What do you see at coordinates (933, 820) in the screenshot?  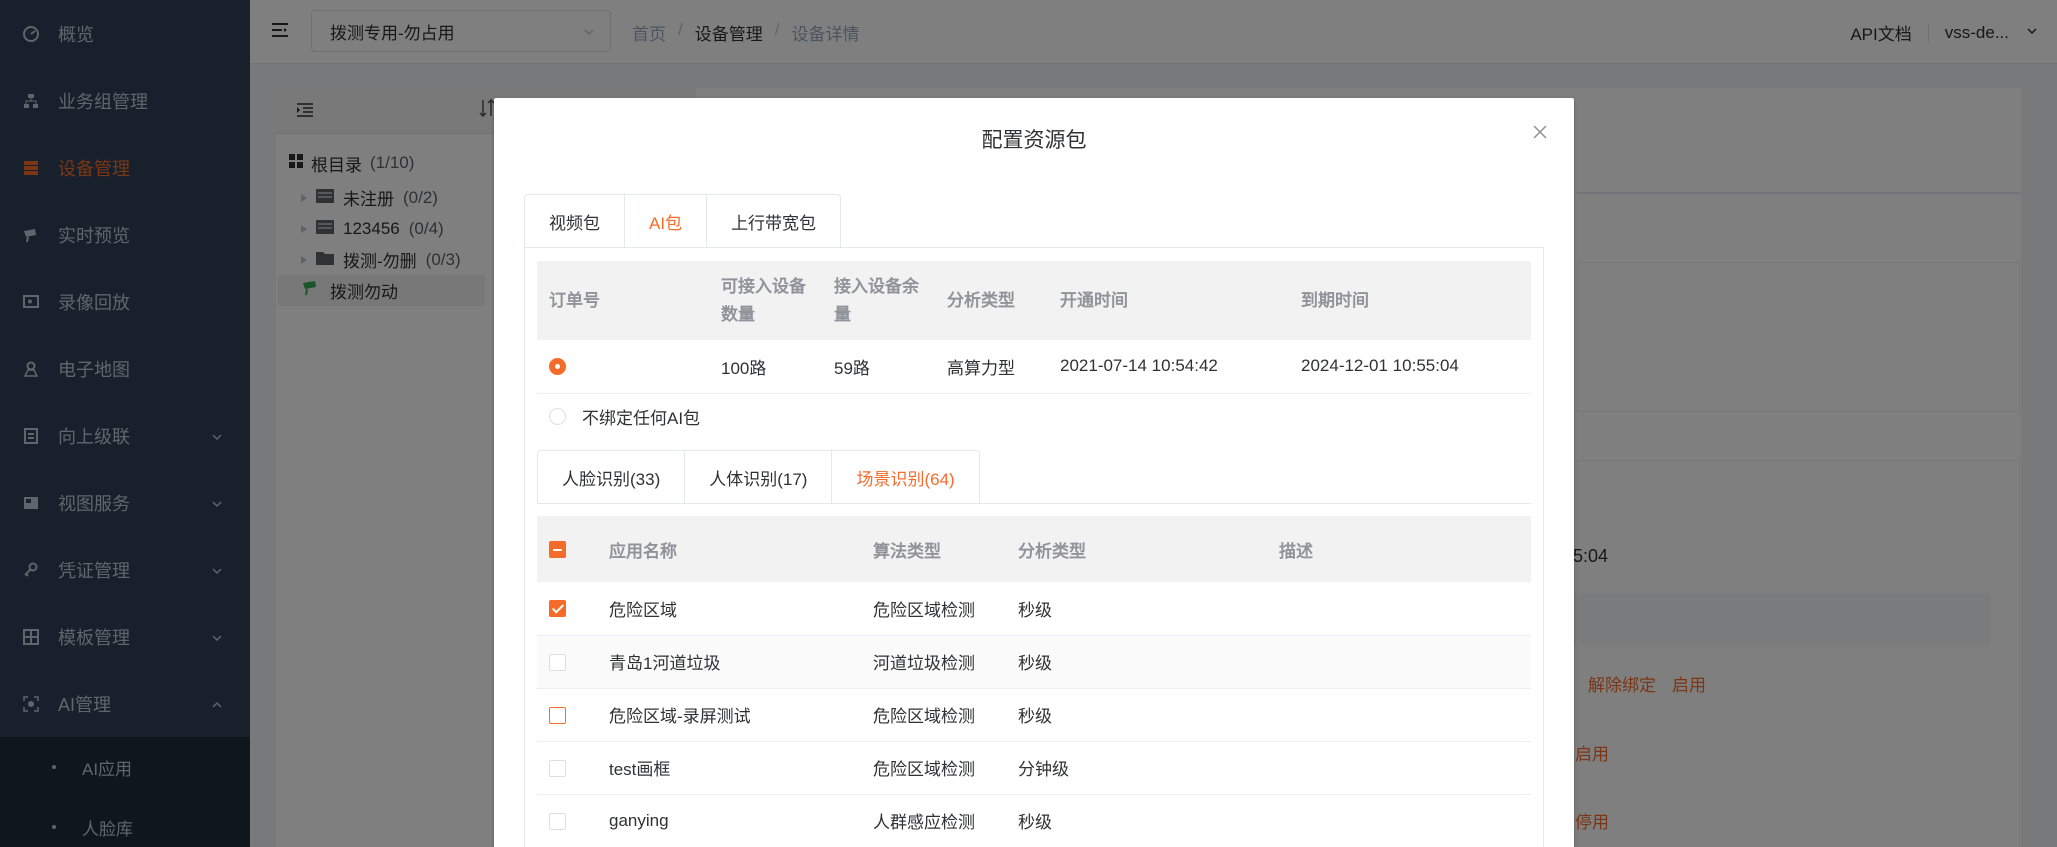 I see `algo-cell: 人群感应检测` at bounding box center [933, 820].